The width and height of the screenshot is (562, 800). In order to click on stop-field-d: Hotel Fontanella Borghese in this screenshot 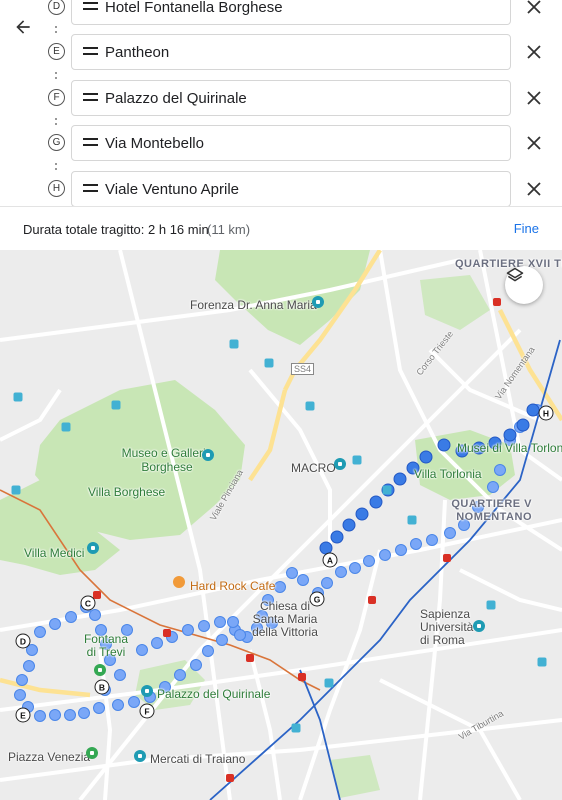, I will do `click(291, 12)`.